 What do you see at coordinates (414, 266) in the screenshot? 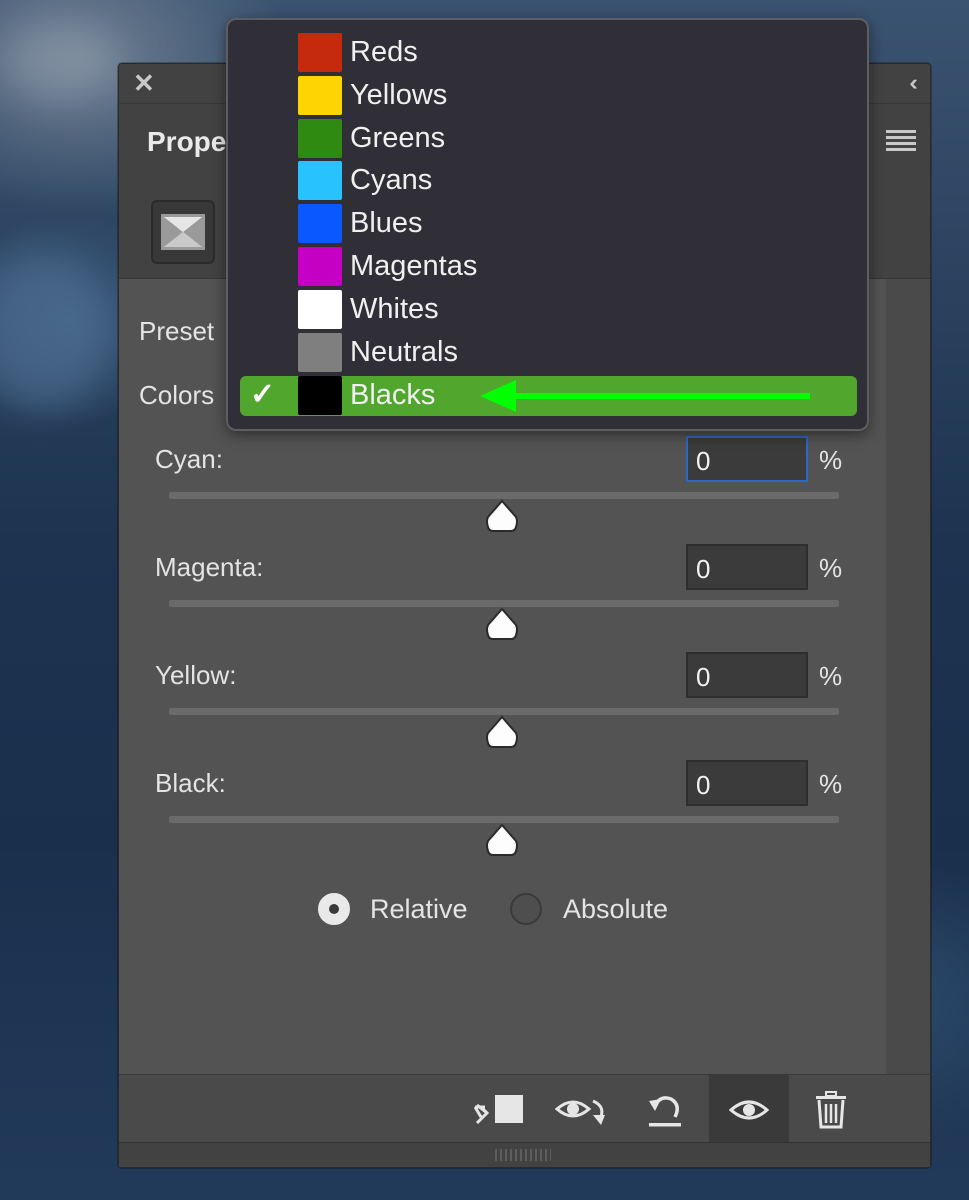
I see `menu-item-label: Magentas` at bounding box center [414, 266].